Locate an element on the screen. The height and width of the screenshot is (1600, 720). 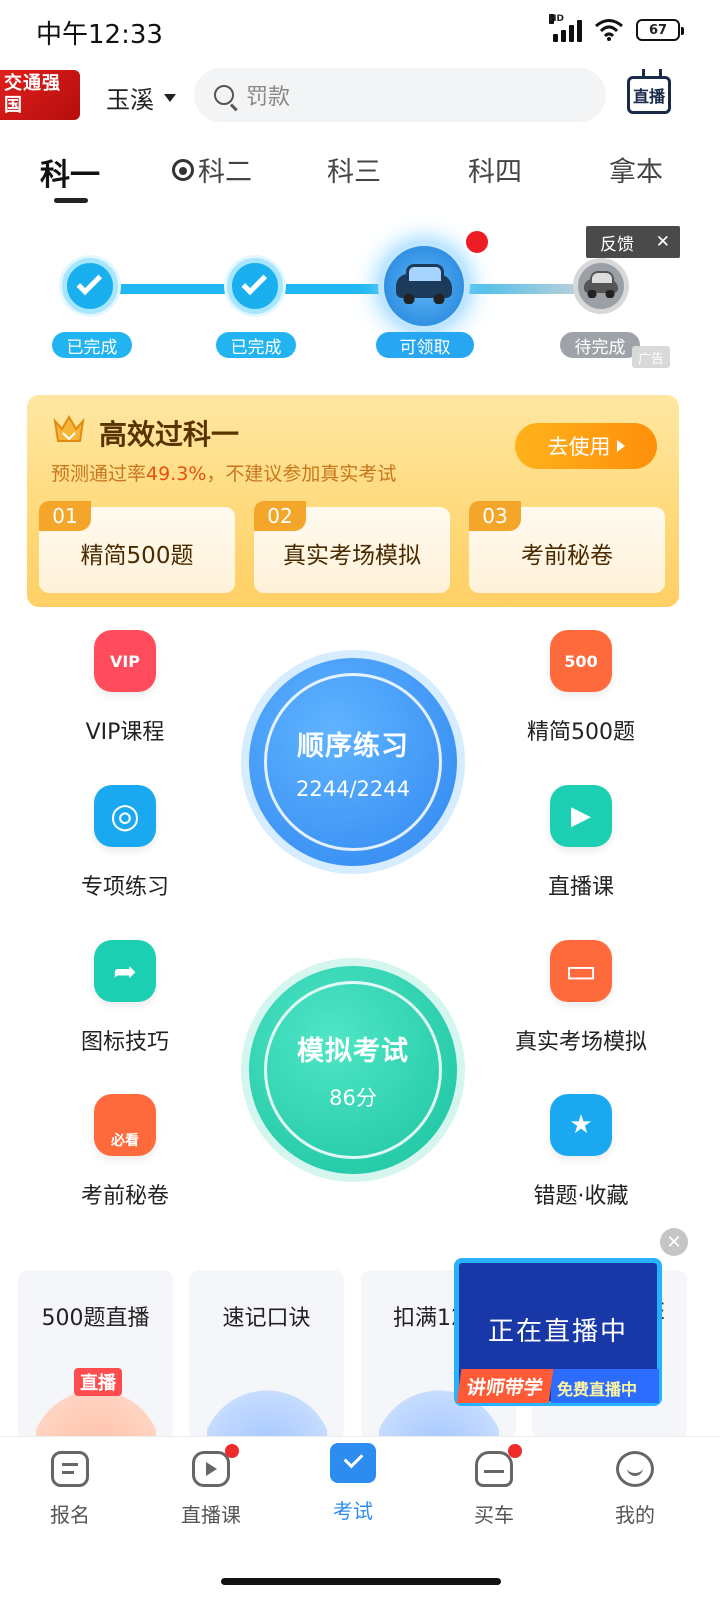
practice-progress: 2244/2244 is located at coordinates (353, 788).